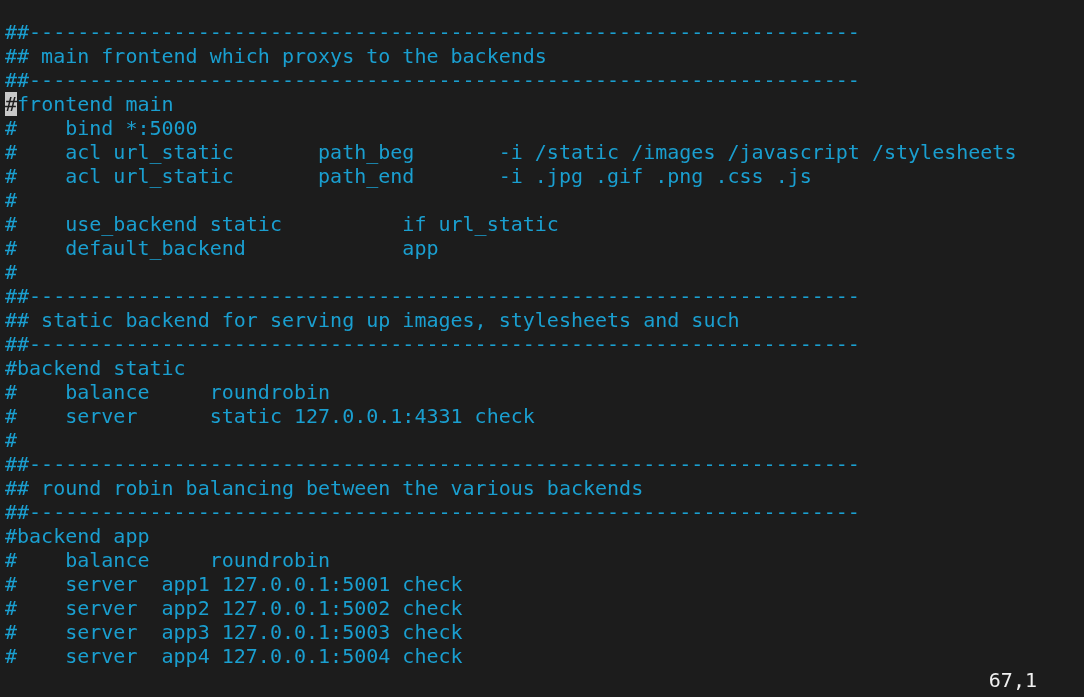  I want to click on code-line: # acl url_static path_end -i .jpg .gif .png .css .js, so click(408, 176).